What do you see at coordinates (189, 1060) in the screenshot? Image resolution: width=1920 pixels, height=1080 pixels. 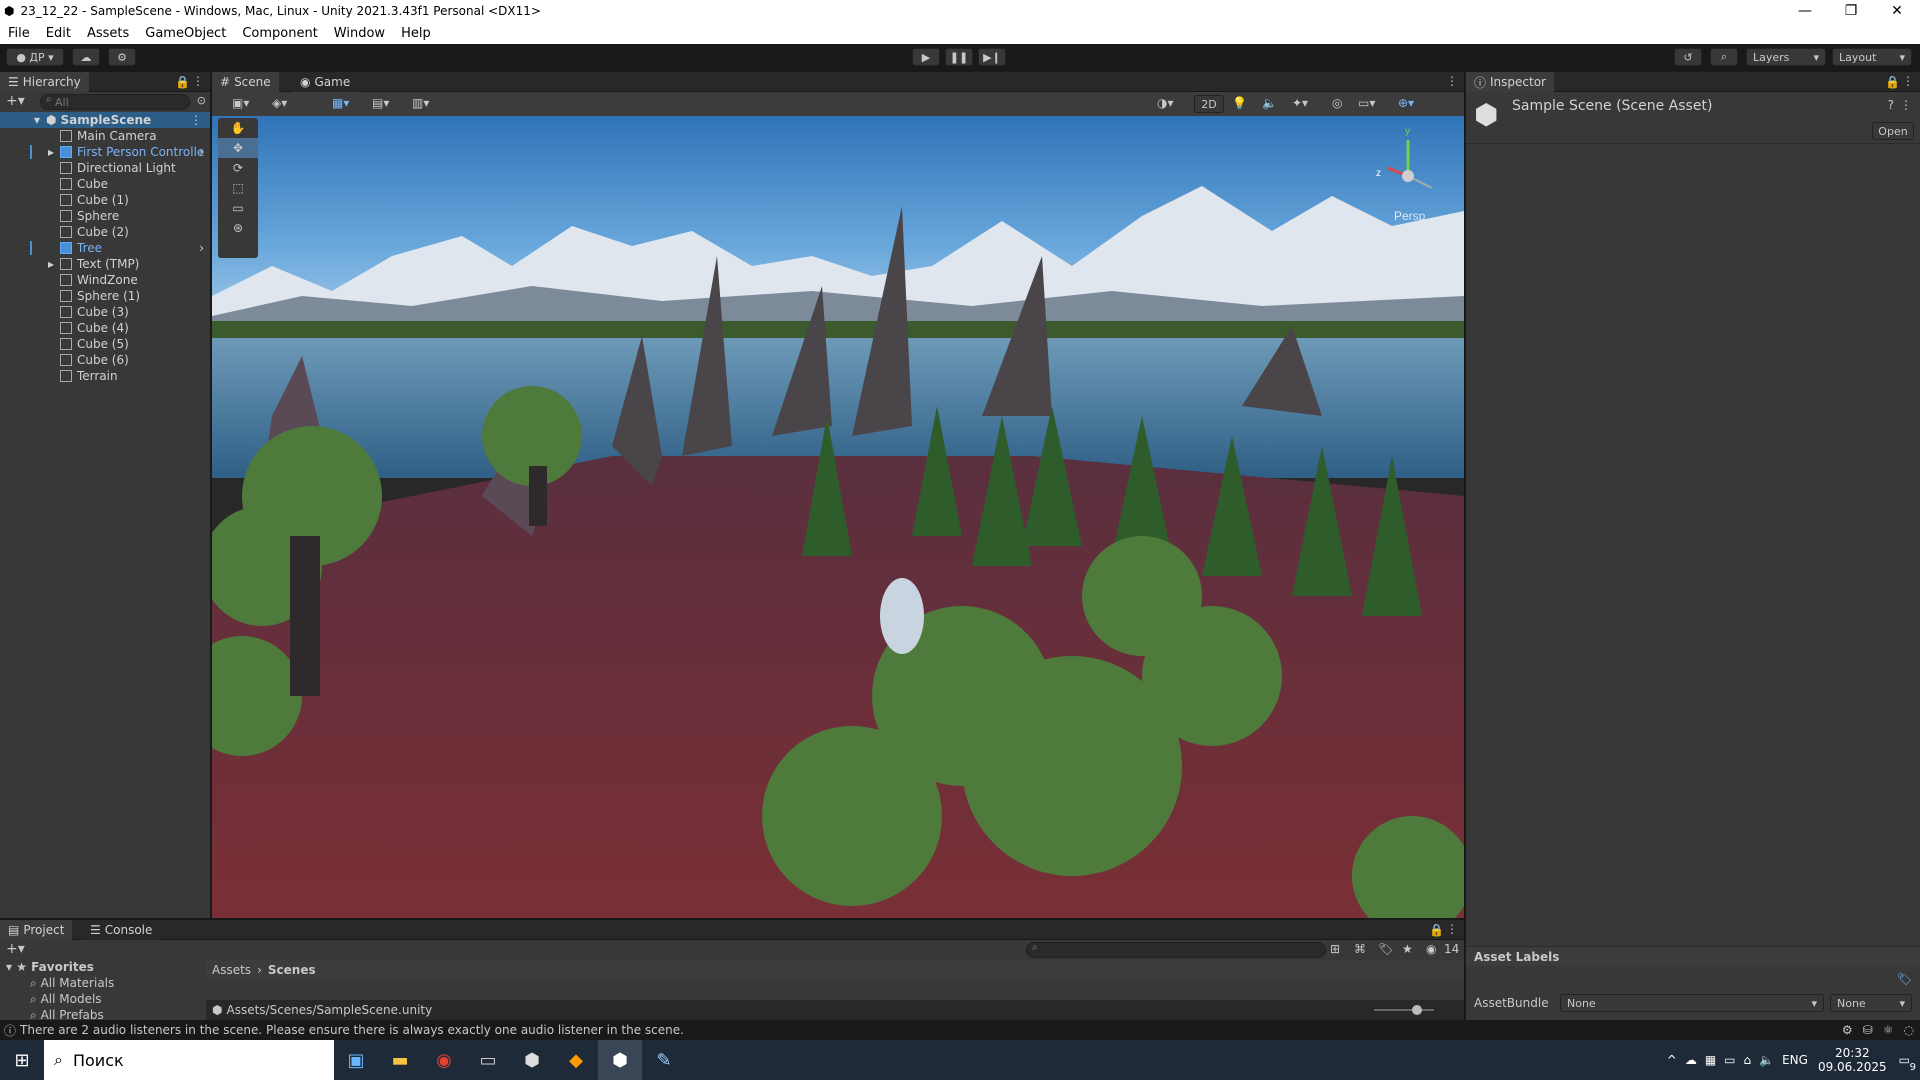 I see `taskbar-search: ⌕ Поиск` at bounding box center [189, 1060].